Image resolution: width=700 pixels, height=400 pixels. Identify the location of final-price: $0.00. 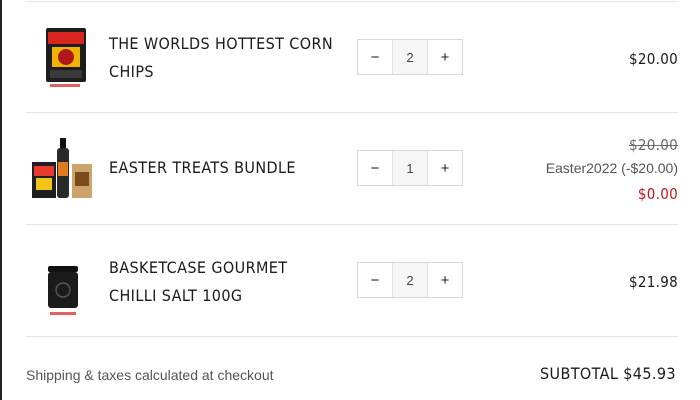
(657, 194).